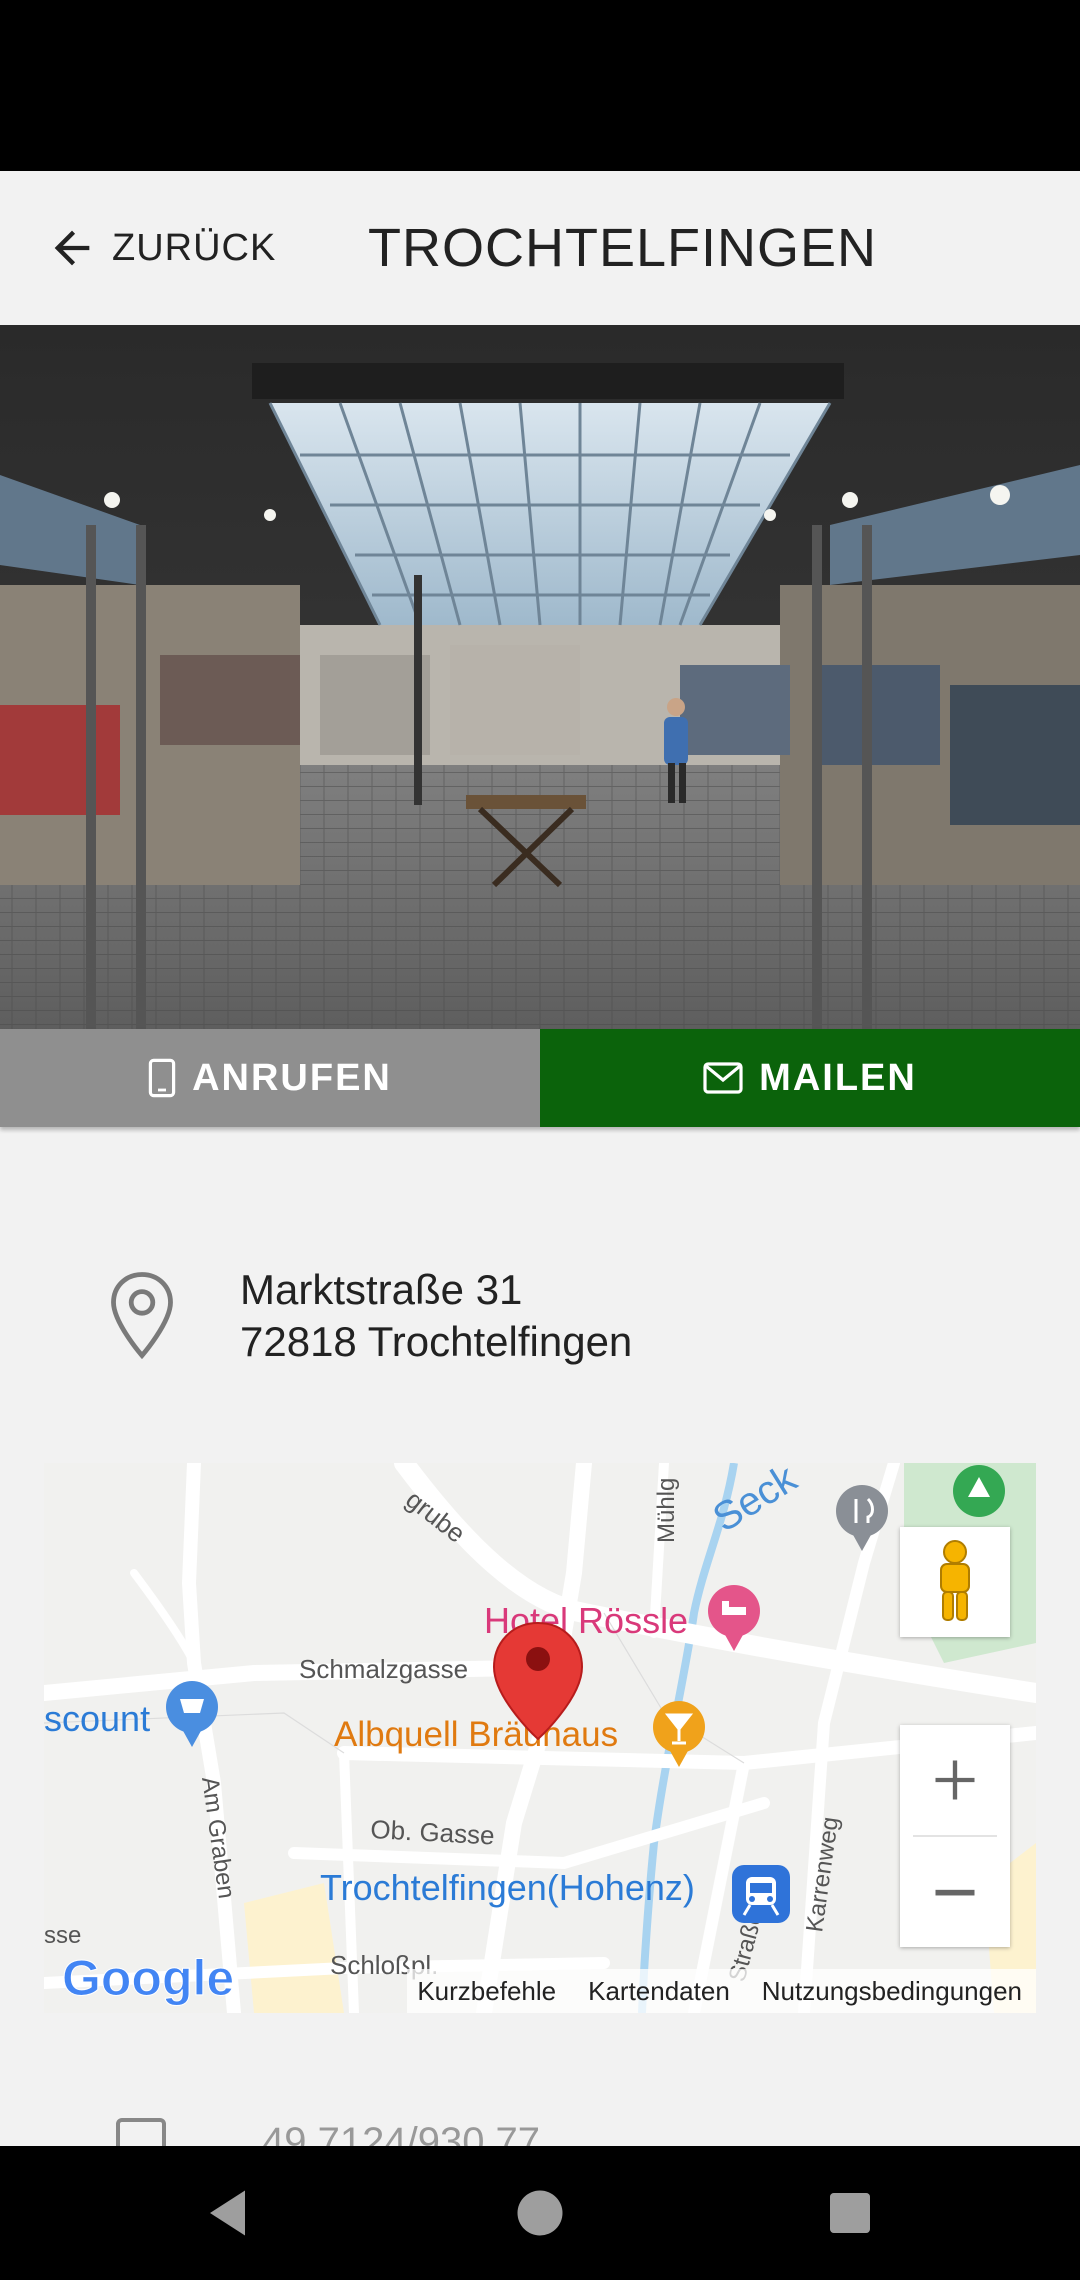 This screenshot has height=2280, width=1080. I want to click on plus-icon, so click(955, 1780).